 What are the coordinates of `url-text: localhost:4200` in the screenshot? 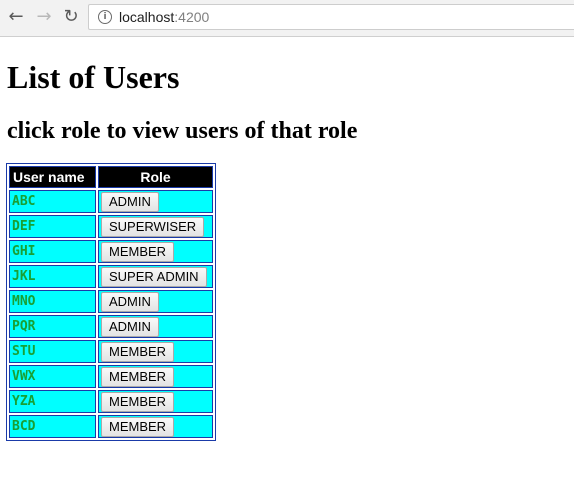 It's located at (164, 17).